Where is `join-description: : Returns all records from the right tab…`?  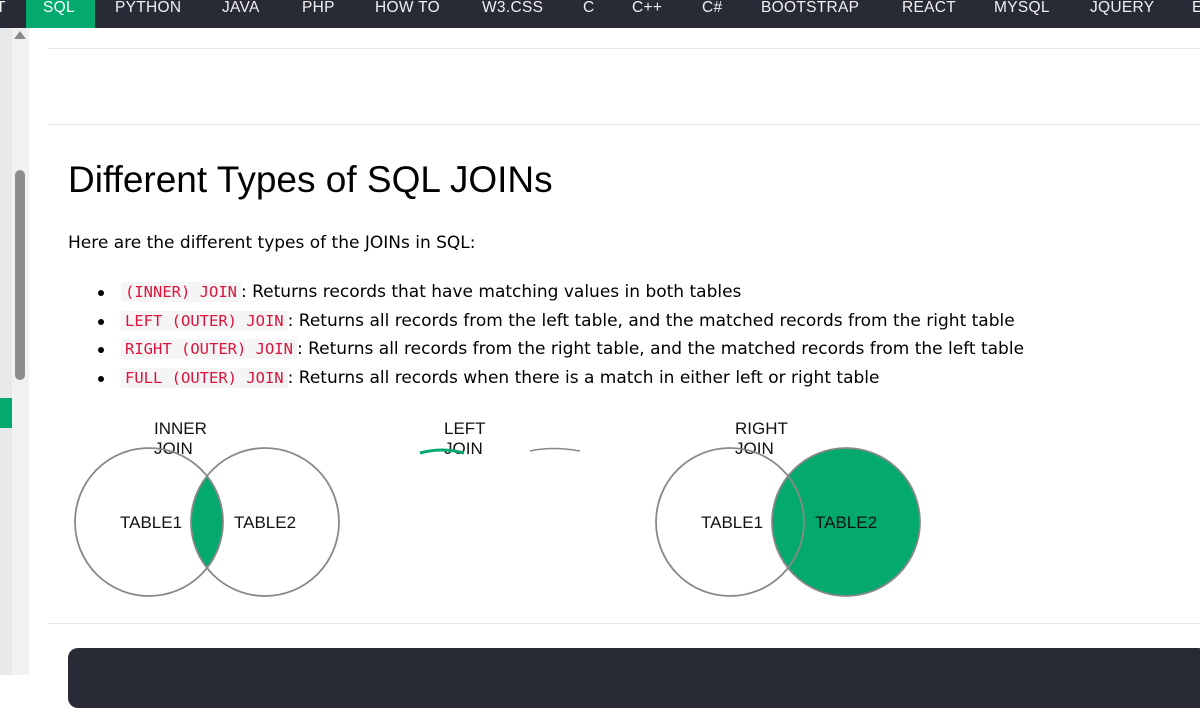
join-description: : Returns all records from the right tab… is located at coordinates (660, 349).